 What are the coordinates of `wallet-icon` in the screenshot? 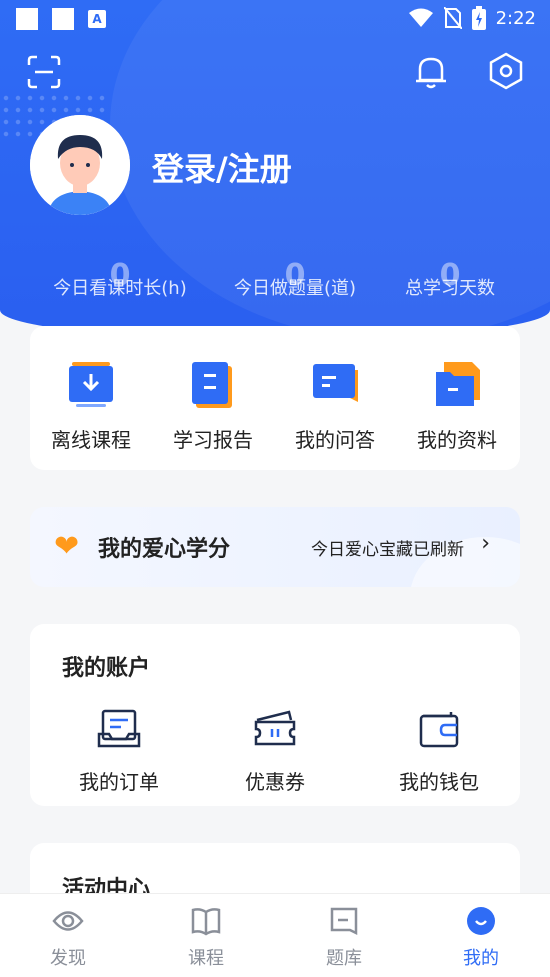 It's located at (439, 730).